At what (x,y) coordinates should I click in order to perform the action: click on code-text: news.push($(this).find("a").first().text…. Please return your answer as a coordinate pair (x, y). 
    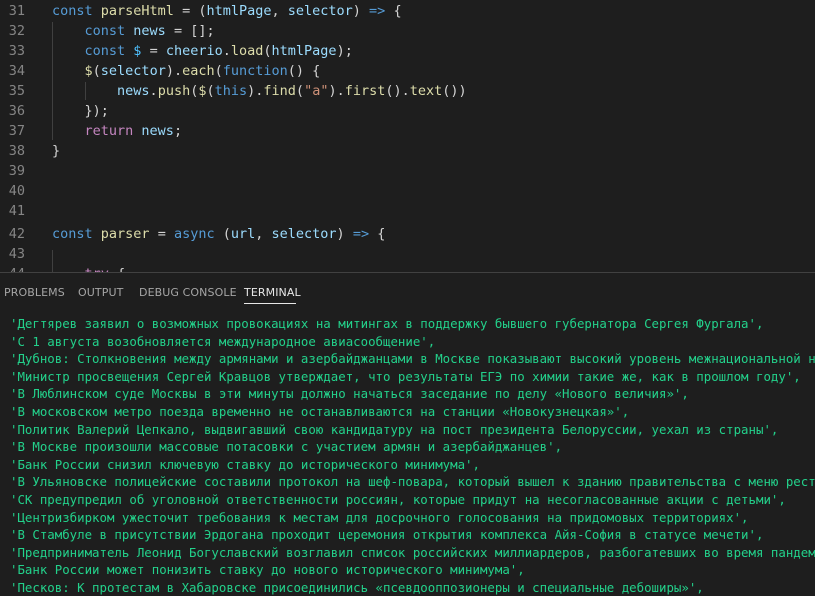
    Looking at the image, I should click on (259, 91).